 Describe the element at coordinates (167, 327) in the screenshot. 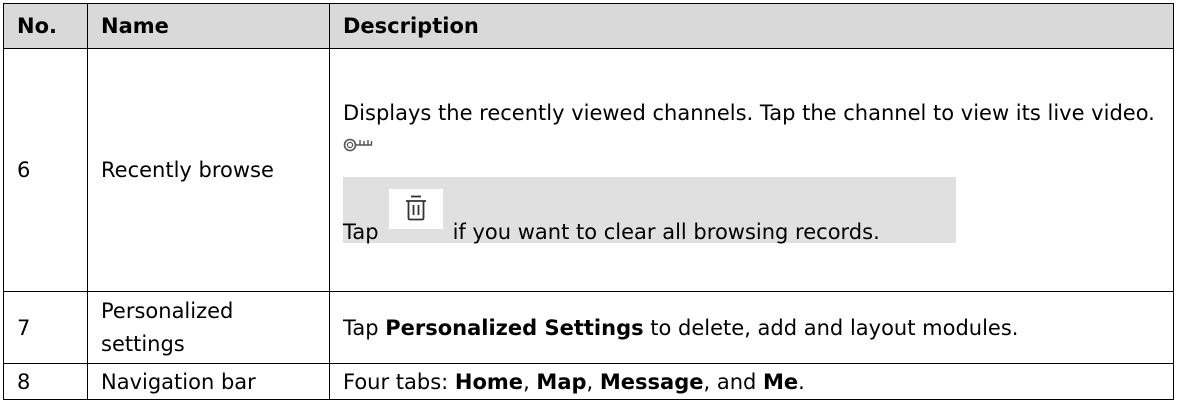

I see `row-name-text: Personalized settings` at that location.